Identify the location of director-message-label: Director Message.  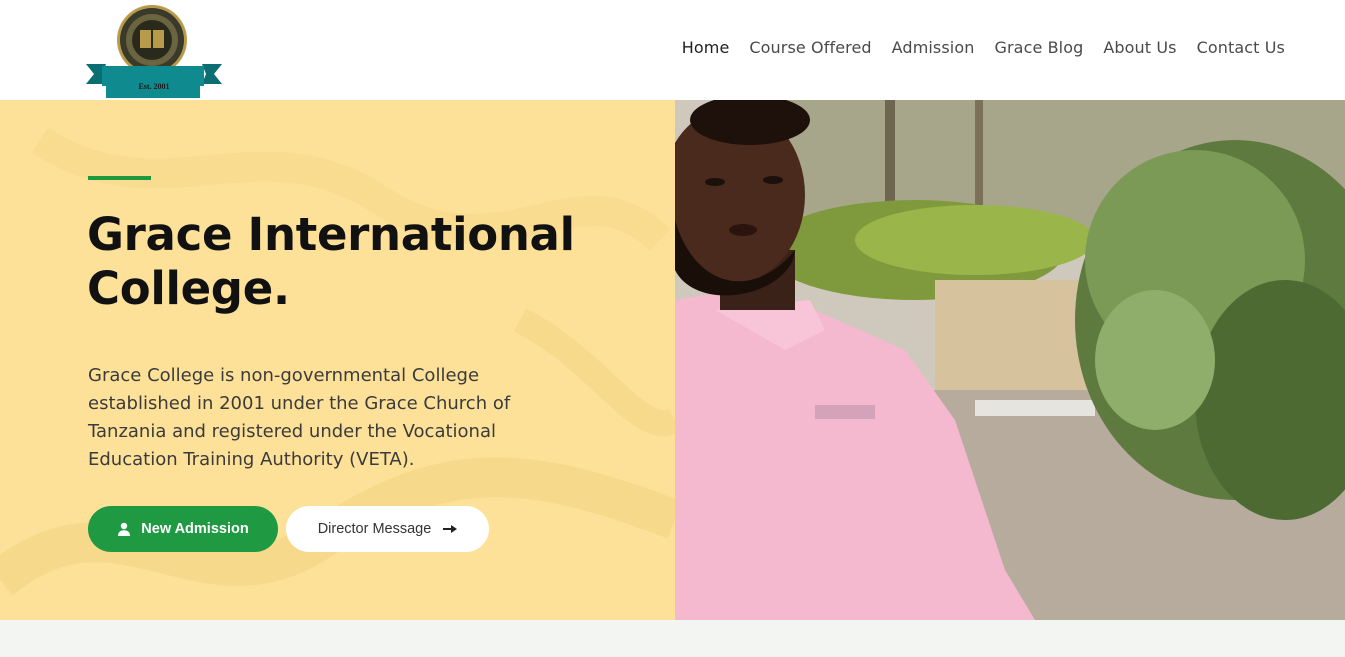
(374, 529).